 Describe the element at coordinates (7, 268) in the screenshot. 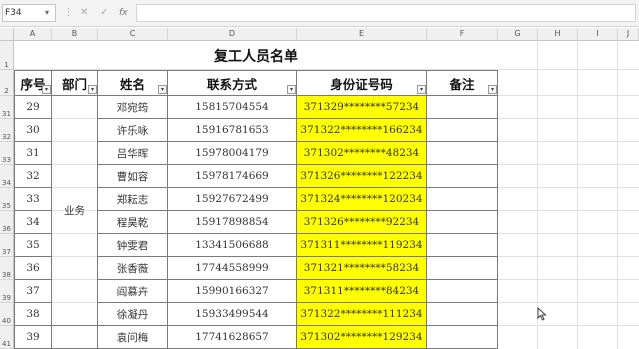

I see `row-header: 38` at that location.